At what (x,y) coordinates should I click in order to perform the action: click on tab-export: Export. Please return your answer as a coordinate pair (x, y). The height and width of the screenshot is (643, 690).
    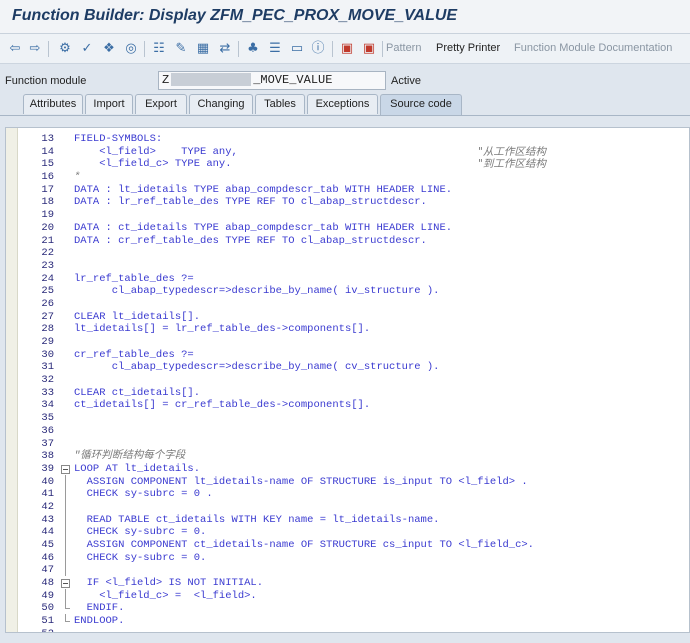
    Looking at the image, I should click on (161, 104).